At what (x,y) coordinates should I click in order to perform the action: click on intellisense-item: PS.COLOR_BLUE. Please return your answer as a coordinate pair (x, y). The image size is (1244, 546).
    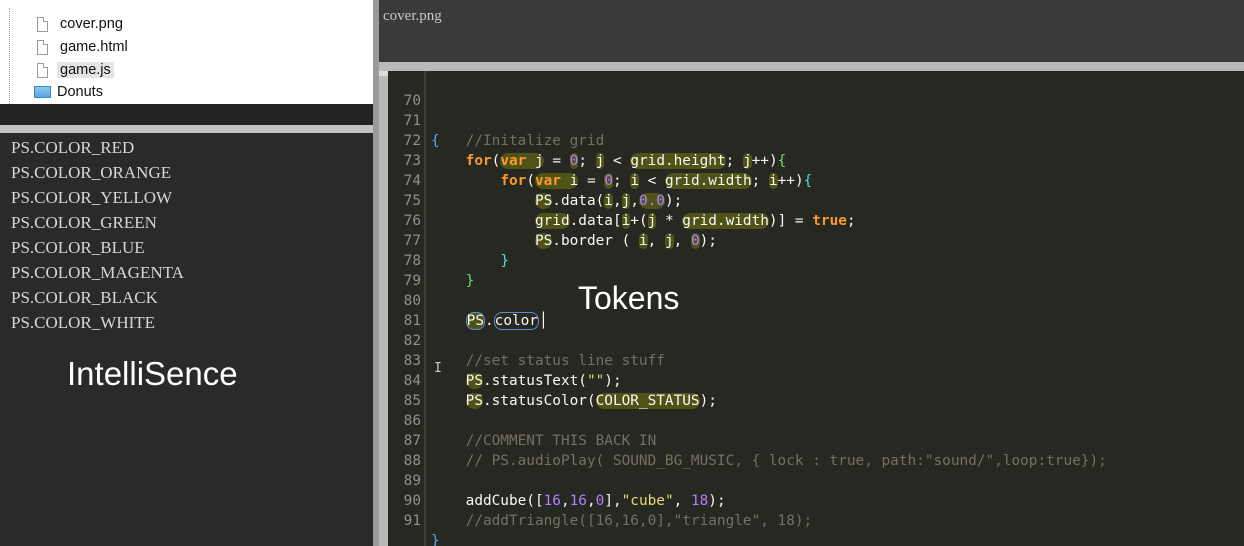
    Looking at the image, I should click on (78, 248).